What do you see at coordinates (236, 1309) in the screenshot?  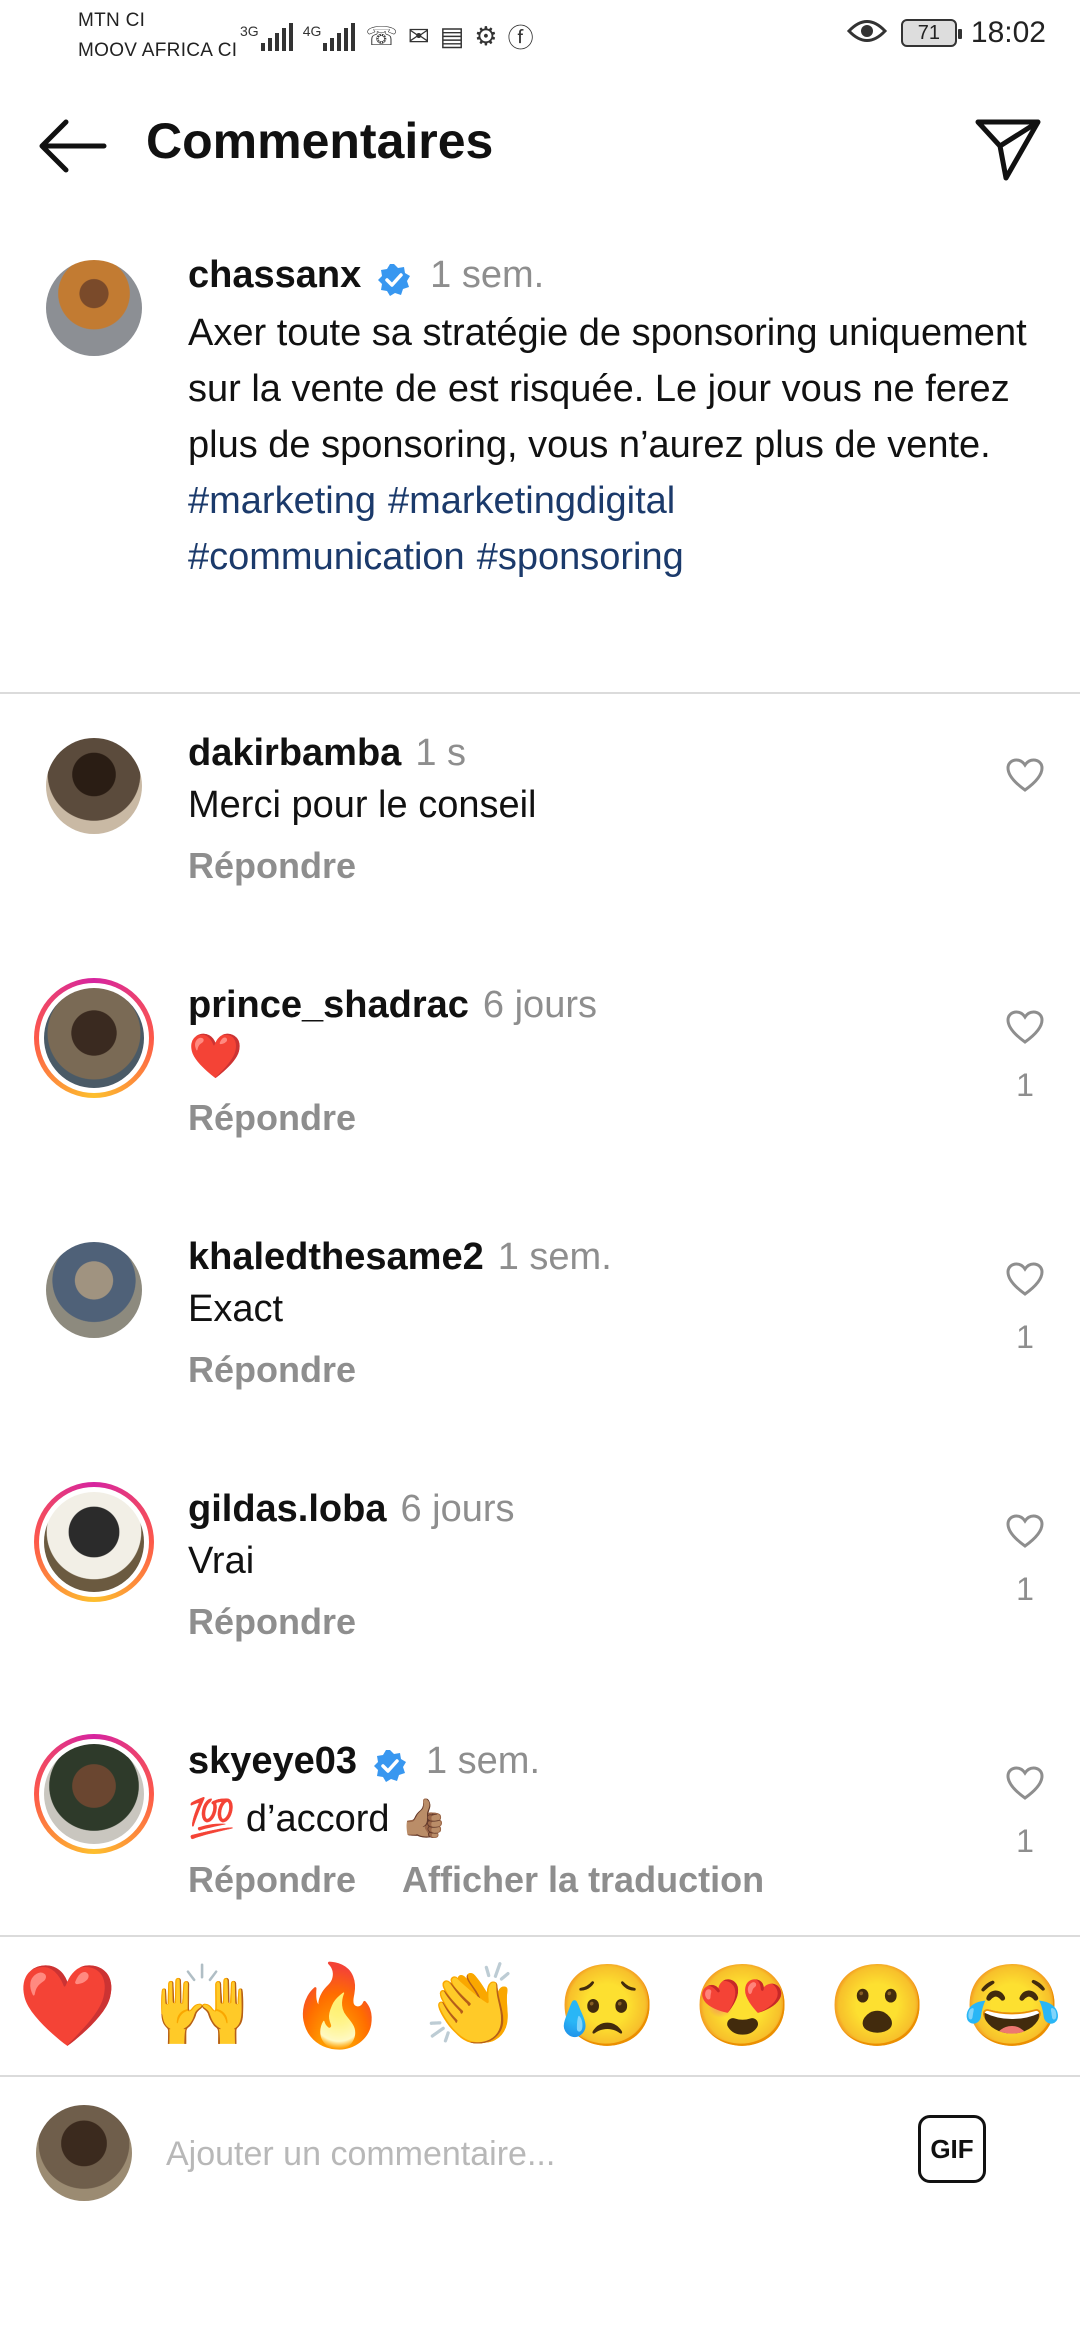 I see `comment-text: Exact` at bounding box center [236, 1309].